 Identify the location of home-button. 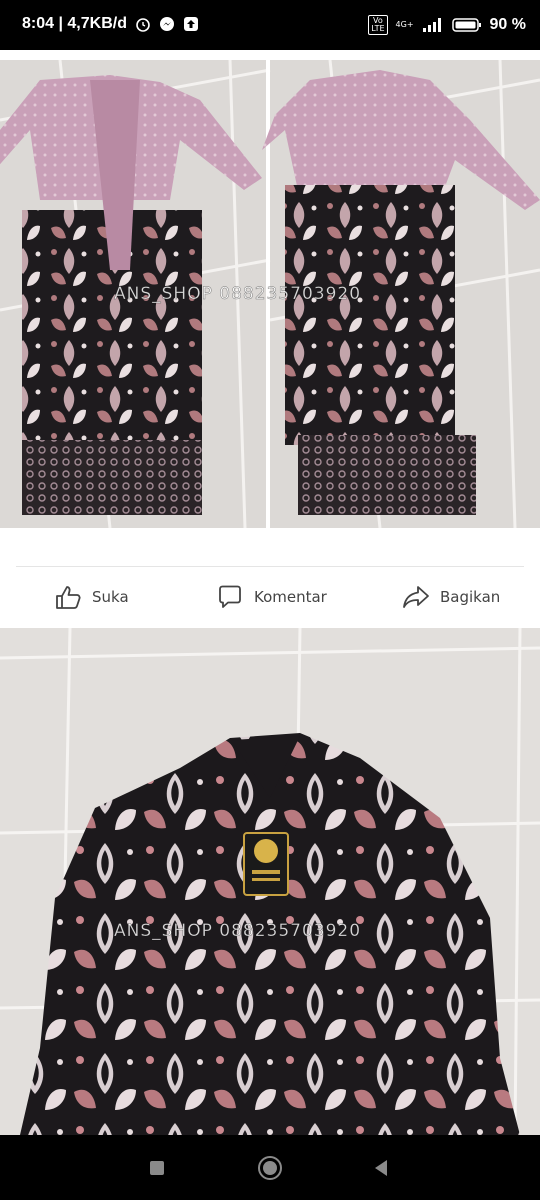
(270, 1168).